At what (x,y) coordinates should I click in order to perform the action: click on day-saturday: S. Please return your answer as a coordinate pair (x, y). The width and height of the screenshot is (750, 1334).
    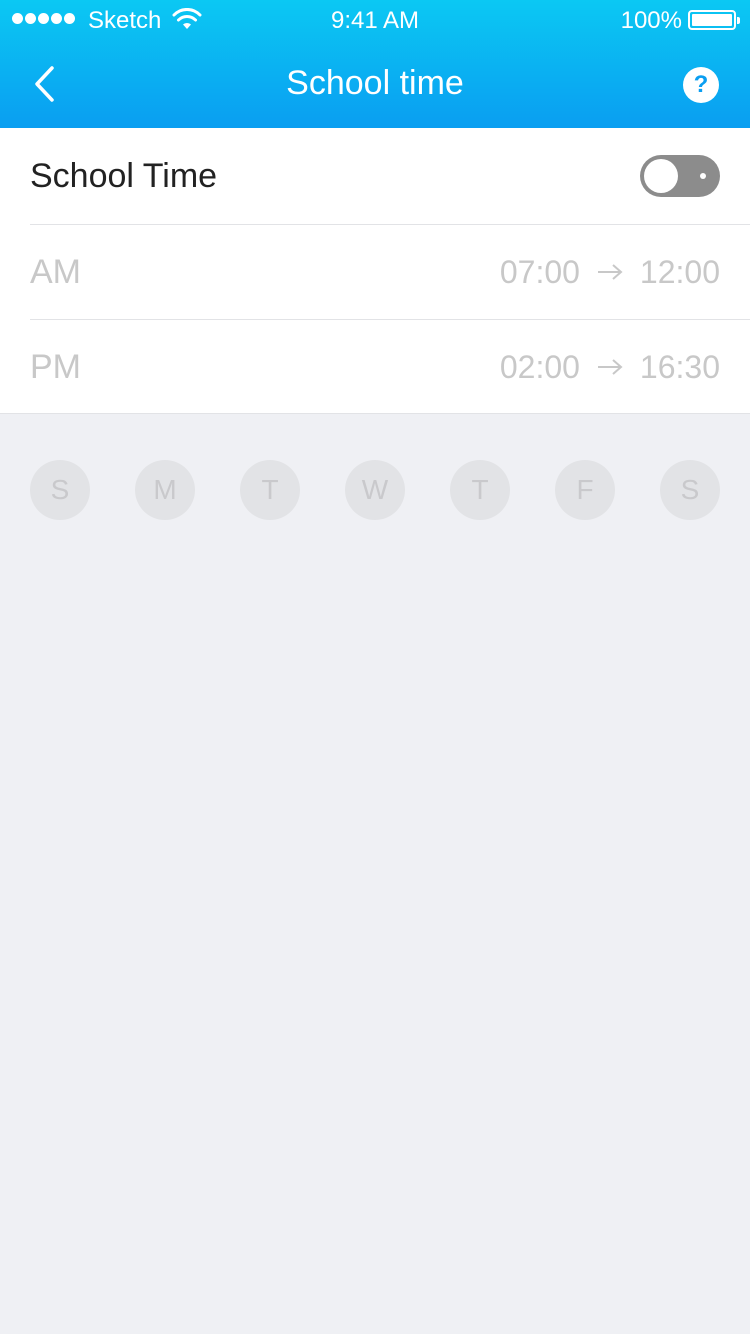
    Looking at the image, I should click on (690, 490).